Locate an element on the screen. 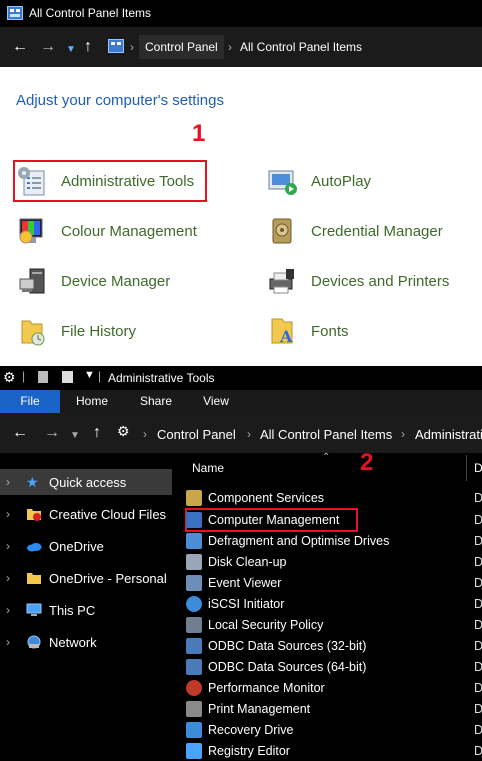  sidebar-item-network: › Network is located at coordinates (86, 642).